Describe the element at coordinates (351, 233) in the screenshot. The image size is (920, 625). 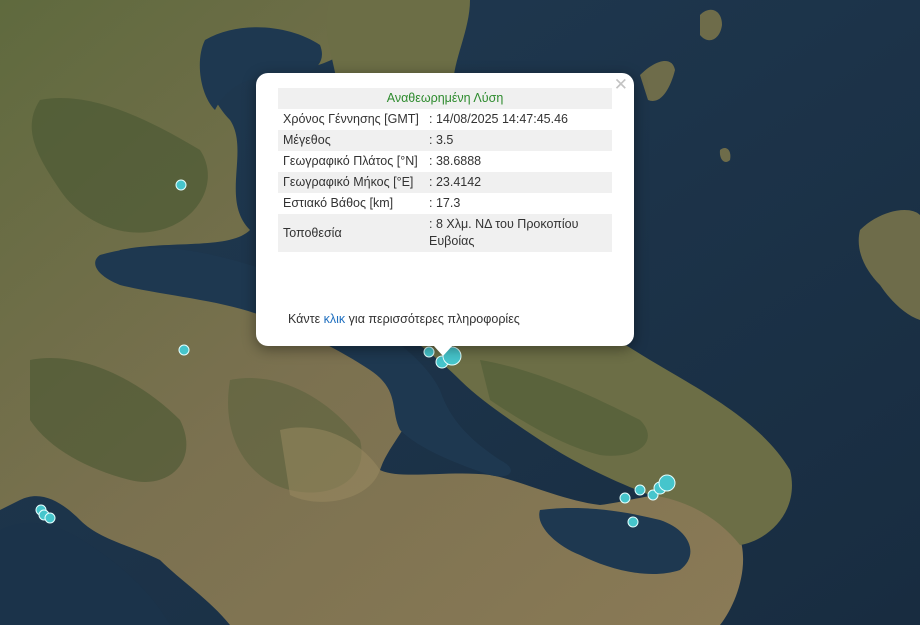
I see `location-label: Τοποθεσία` at that location.